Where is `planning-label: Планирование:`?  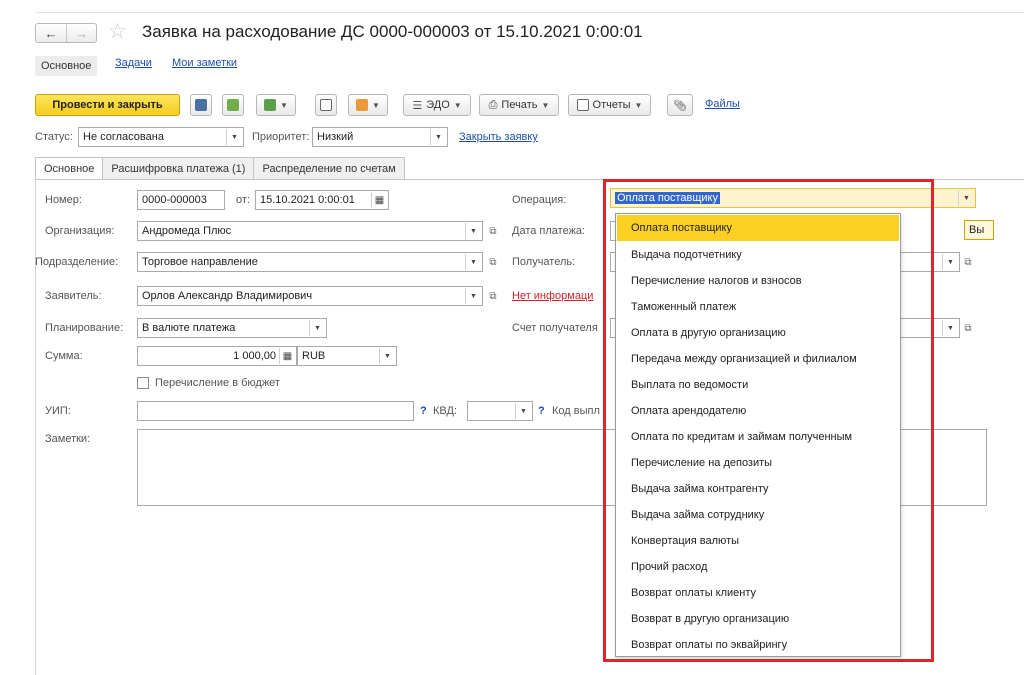
planning-label: Планирование: is located at coordinates (84, 328).